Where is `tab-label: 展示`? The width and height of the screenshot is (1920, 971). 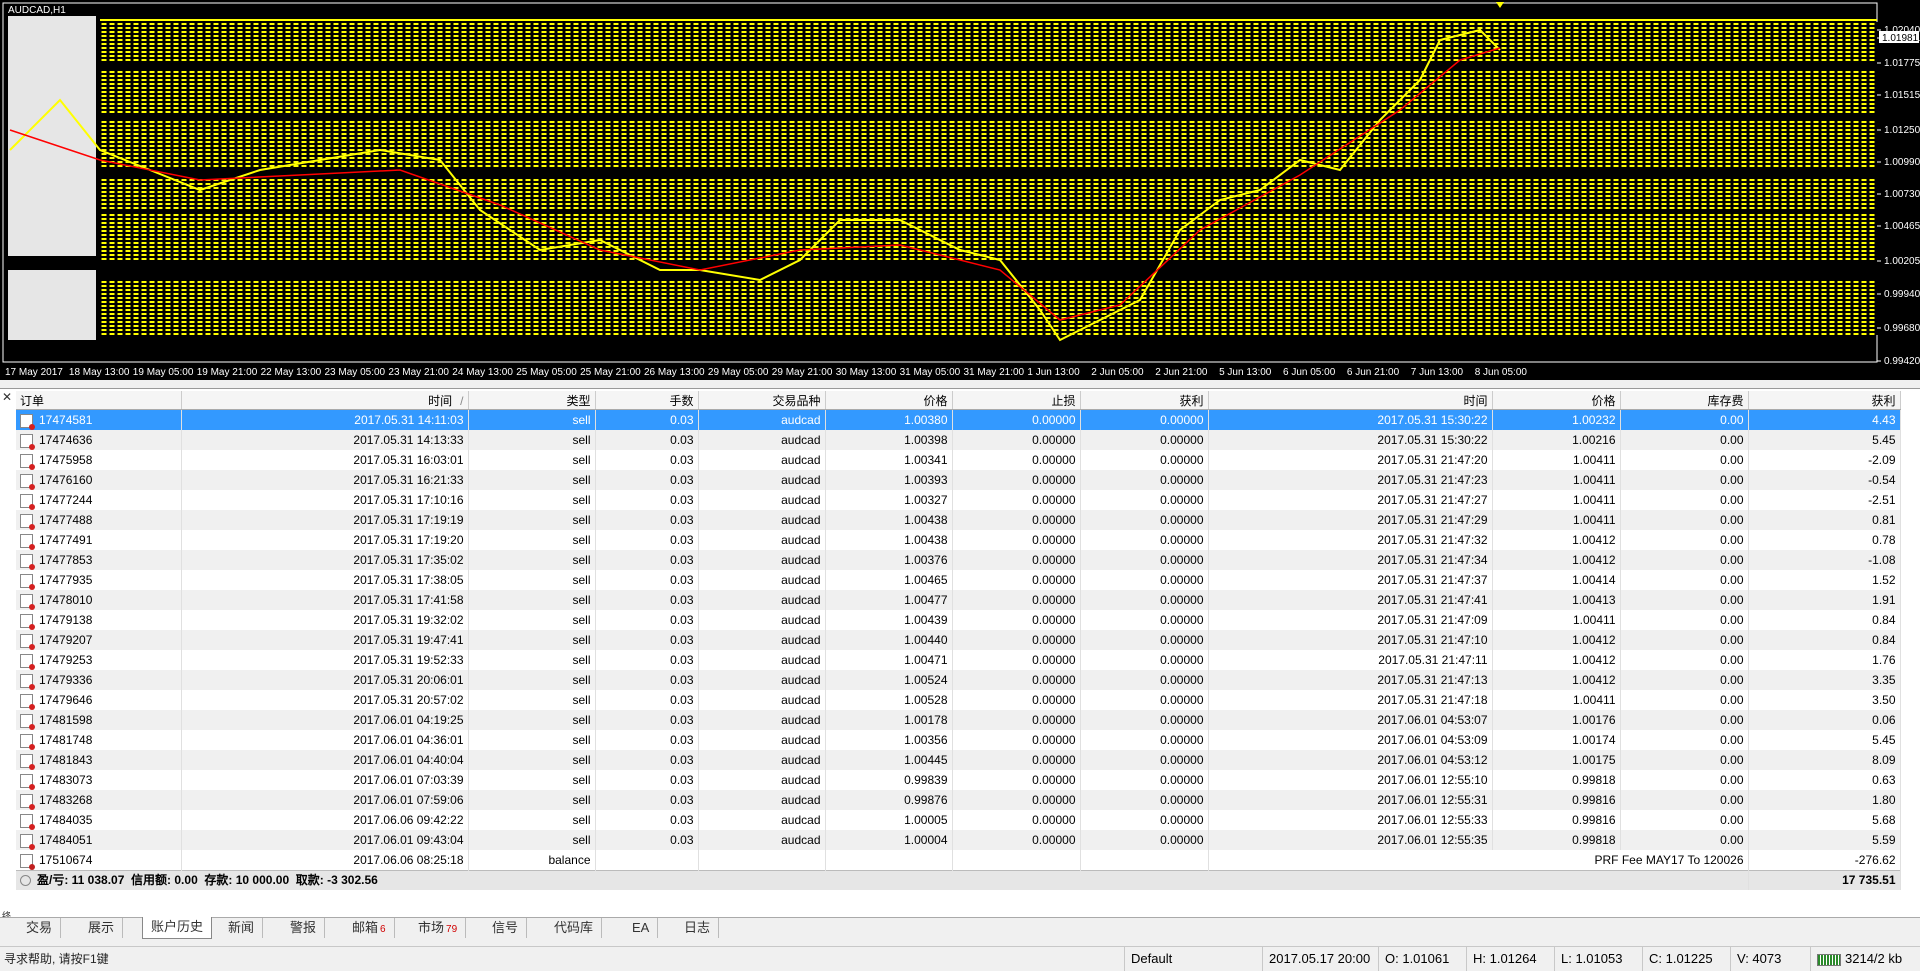
tab-label: 展示 is located at coordinates (101, 927).